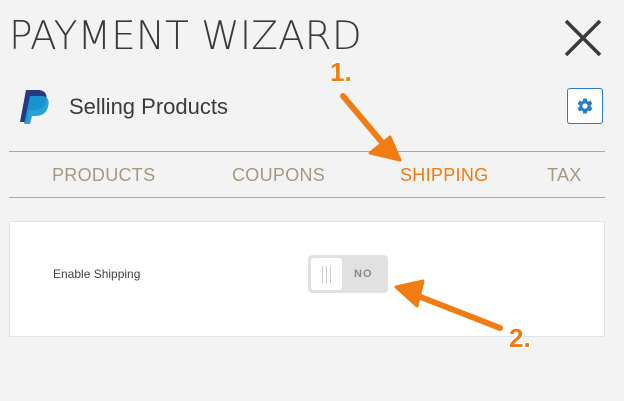 The height and width of the screenshot is (401, 624). I want to click on toggle-knob, so click(326, 274).